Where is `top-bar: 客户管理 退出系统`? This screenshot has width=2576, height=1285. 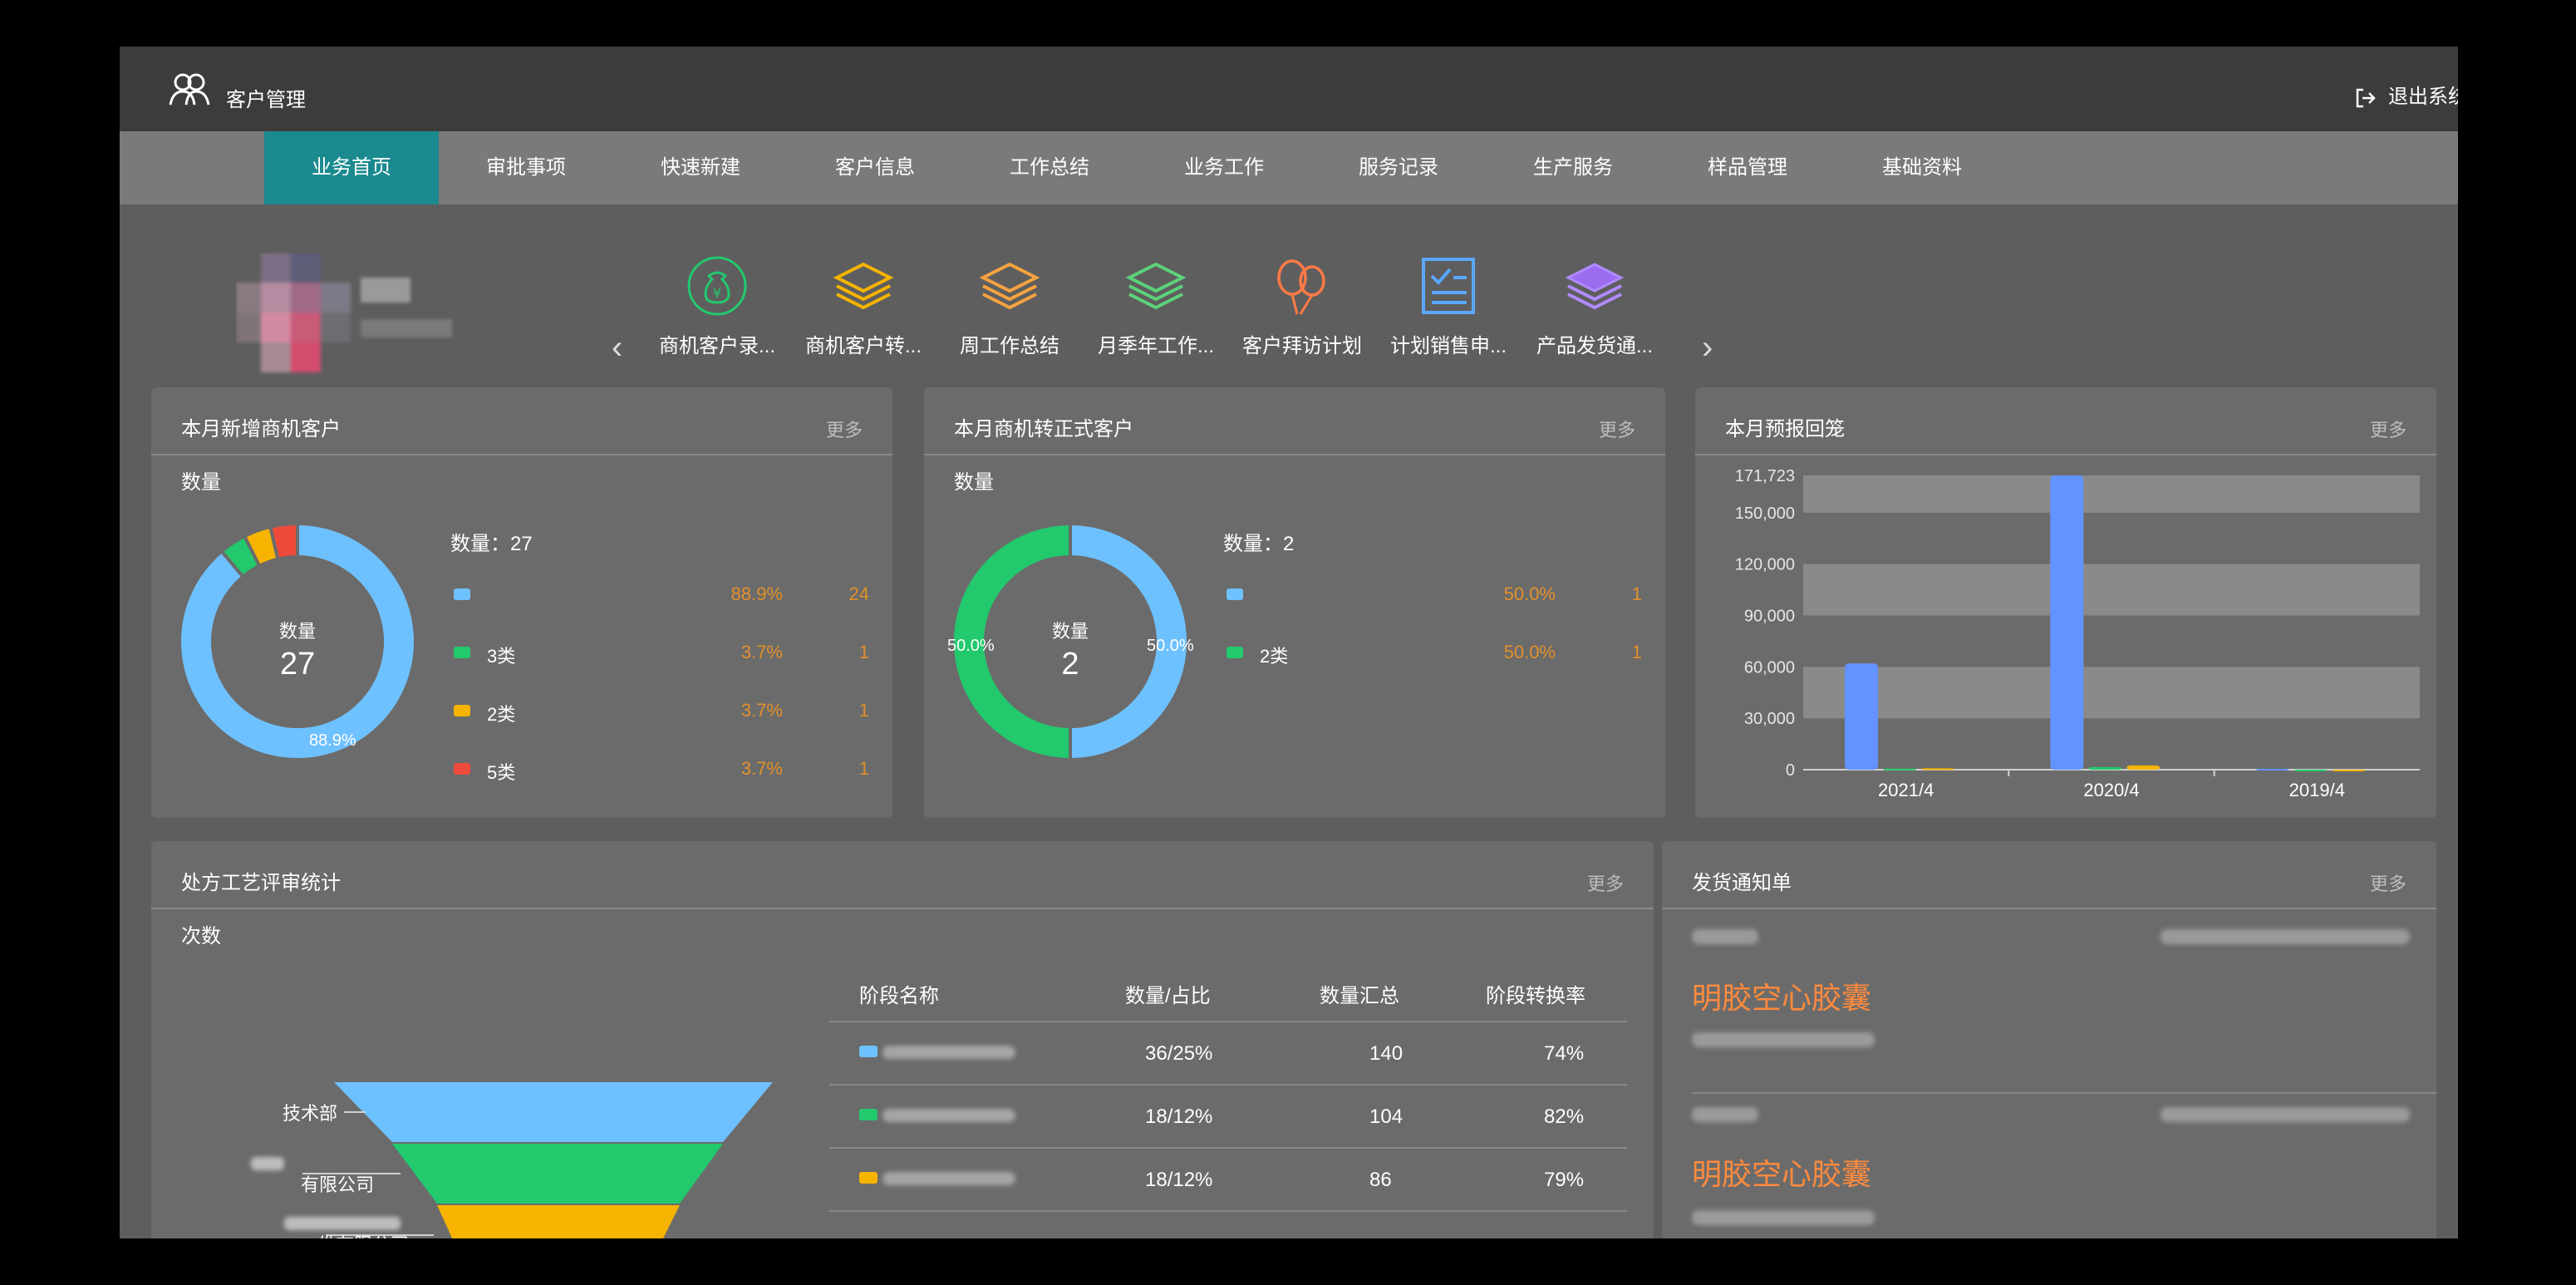
top-bar: 客户管理 退出系统 is located at coordinates (1289, 89).